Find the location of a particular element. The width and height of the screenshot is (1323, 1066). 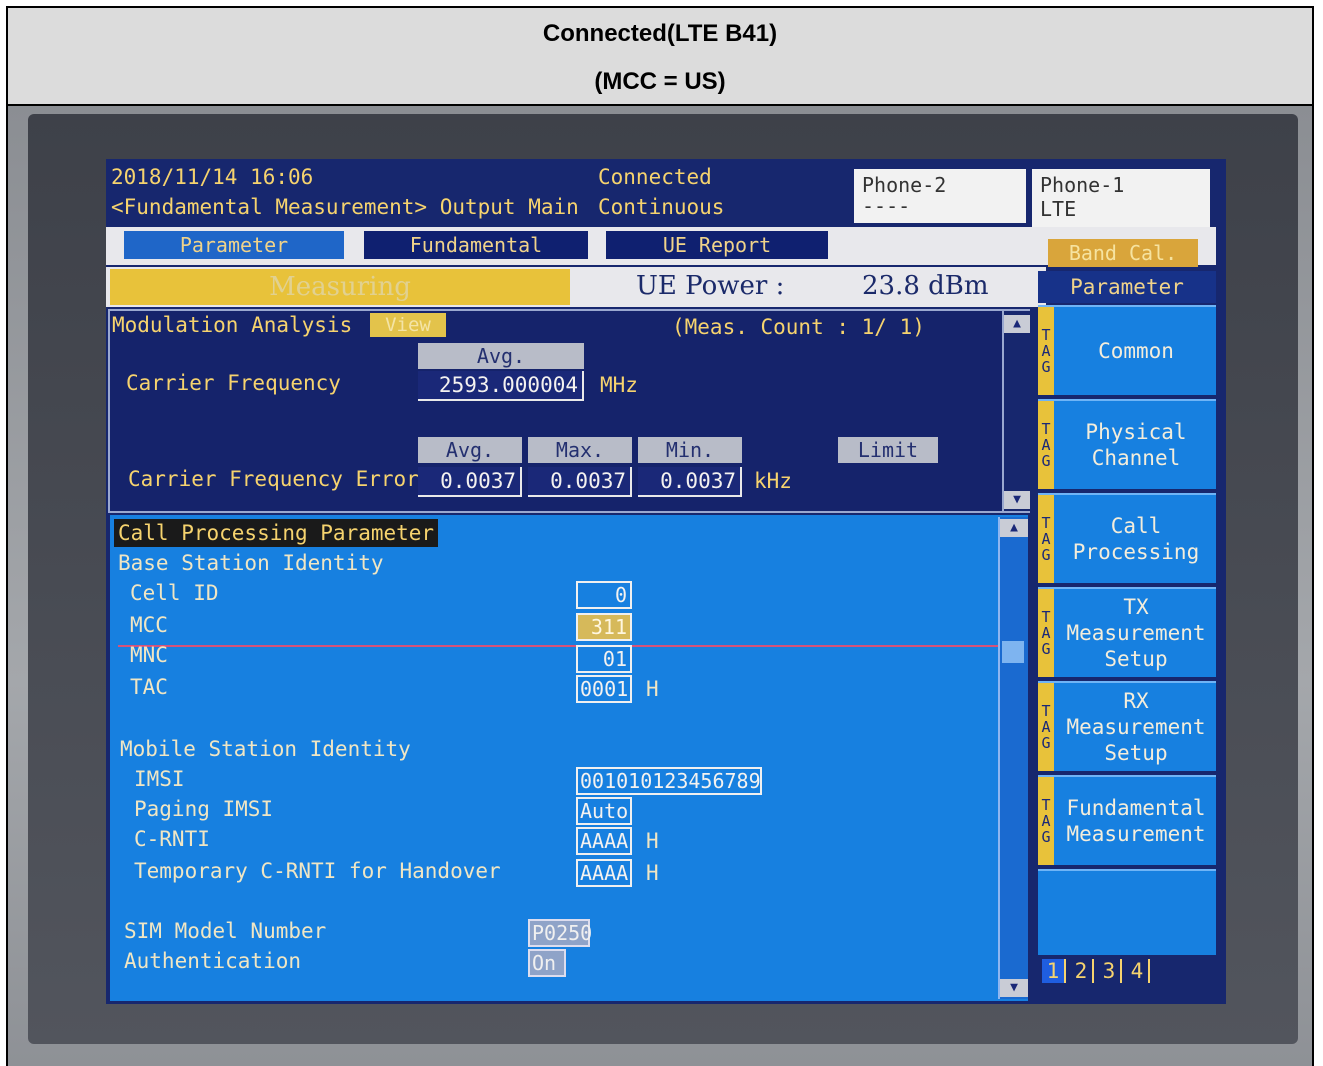

sim-model-label: SIM Model Number is located at coordinates (225, 931).